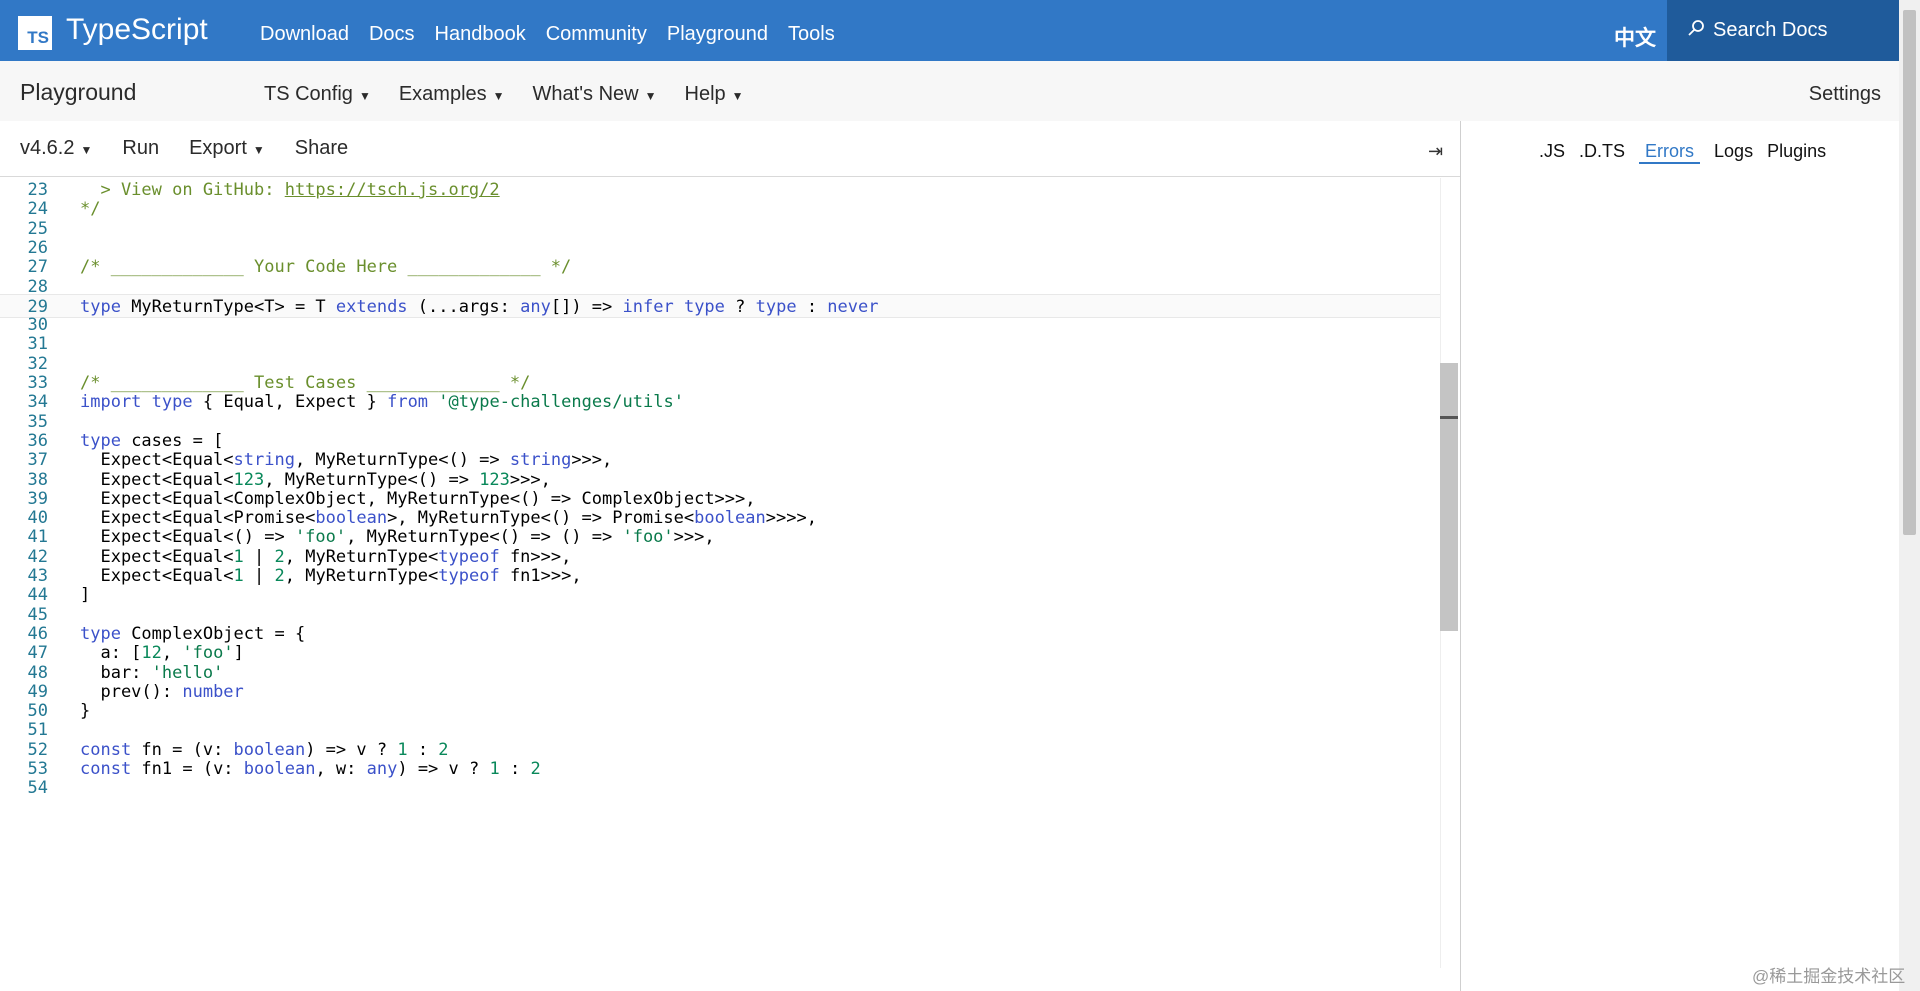 The height and width of the screenshot is (991, 1920). What do you see at coordinates (1696, 31) in the screenshot?
I see `search-icon` at bounding box center [1696, 31].